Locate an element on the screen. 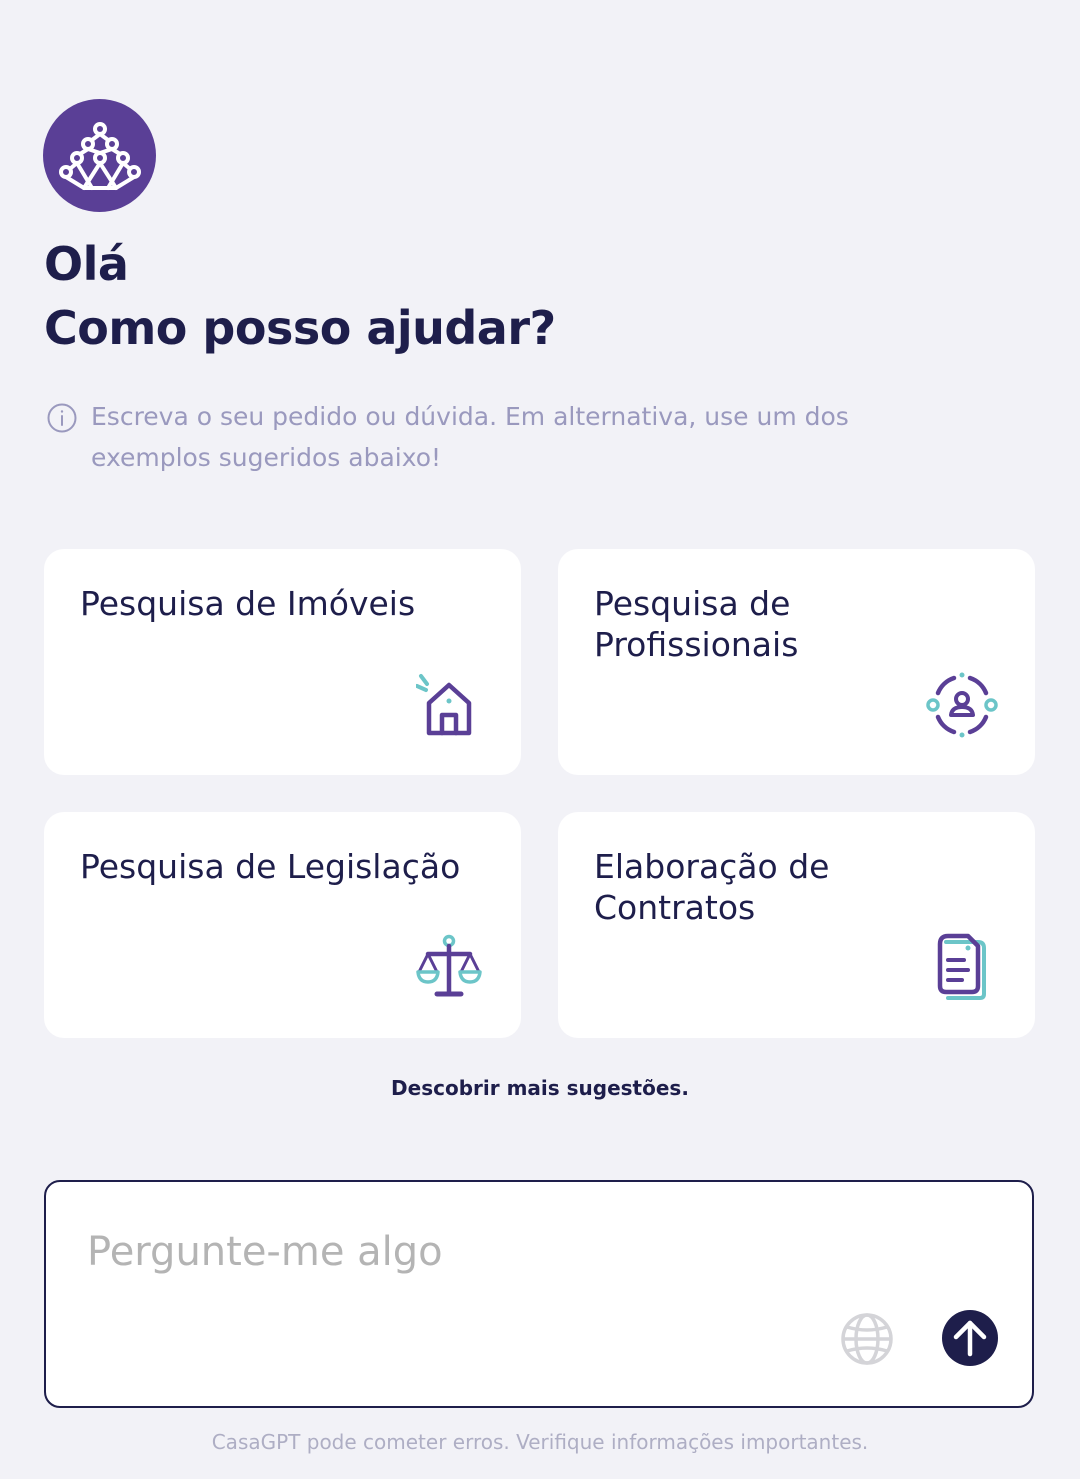 The width and height of the screenshot is (1080, 1479). send-button is located at coordinates (970, 1338).